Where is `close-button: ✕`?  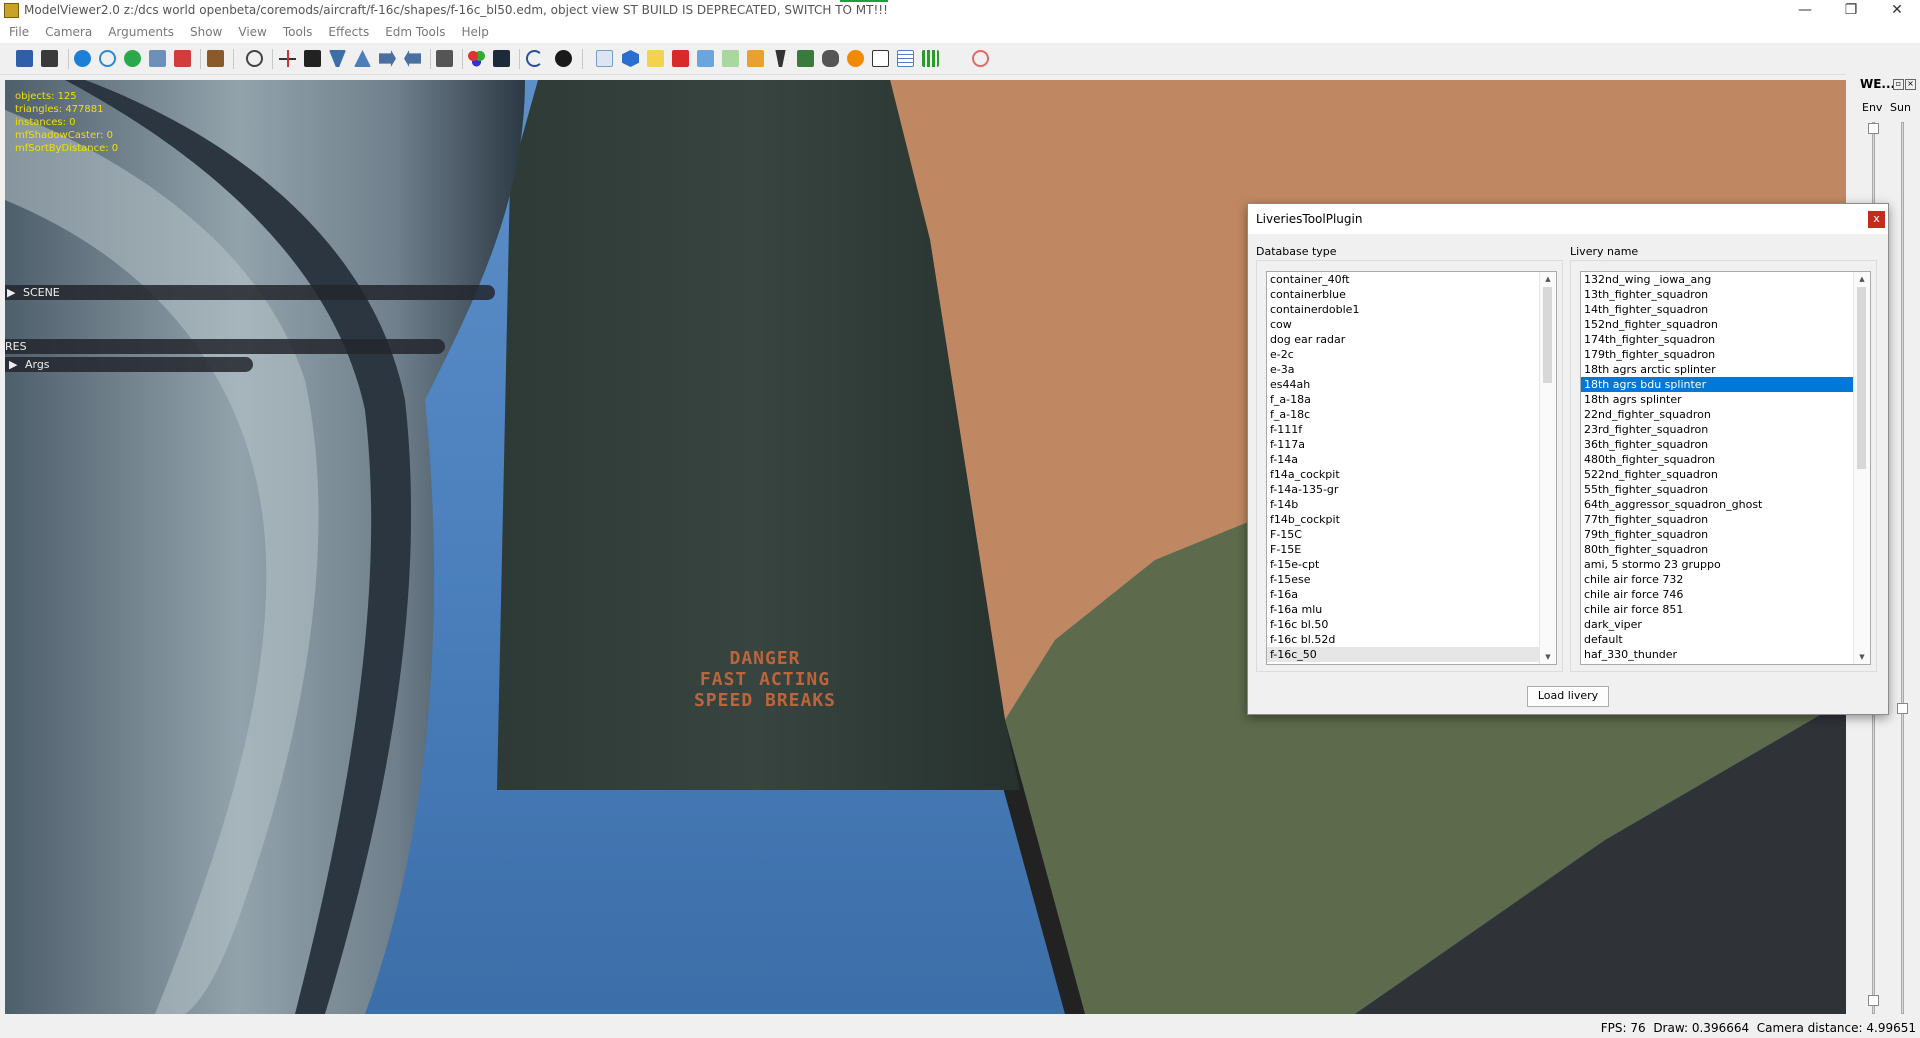 close-button: ✕ is located at coordinates (1897, 11).